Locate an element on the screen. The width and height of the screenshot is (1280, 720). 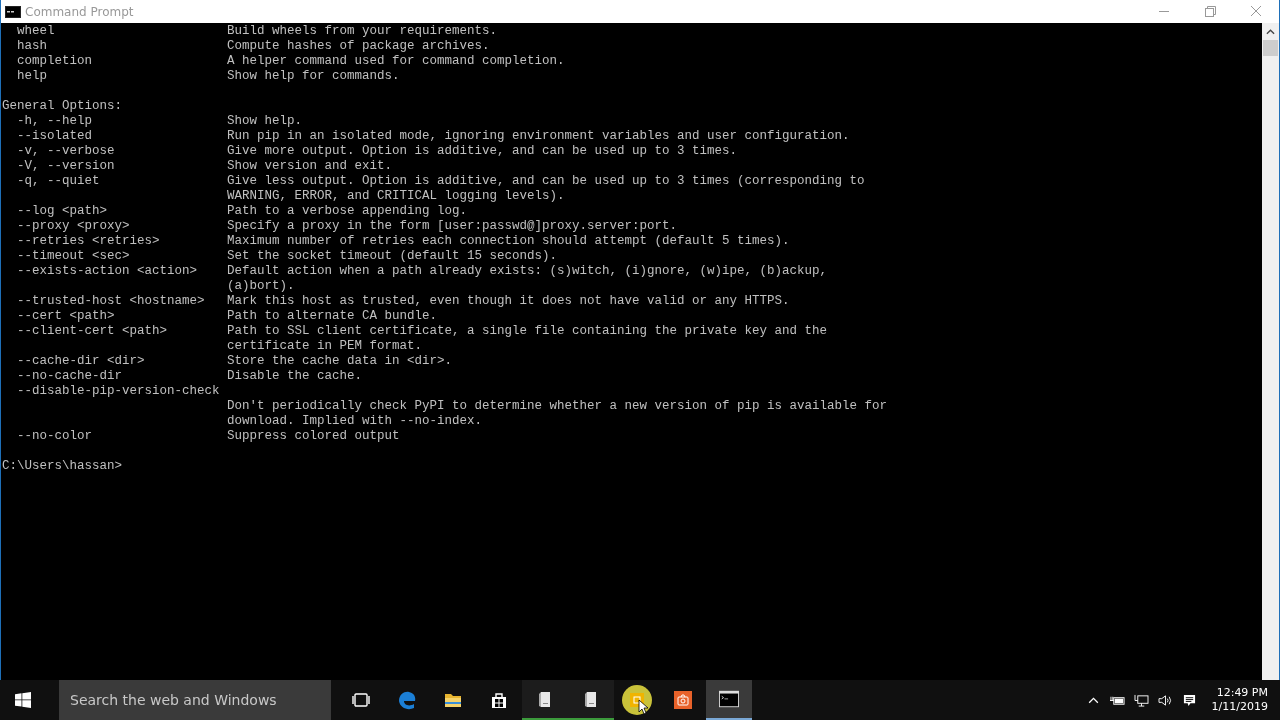
option-description: Build wheels from your requirements. is located at coordinates (362, 31).